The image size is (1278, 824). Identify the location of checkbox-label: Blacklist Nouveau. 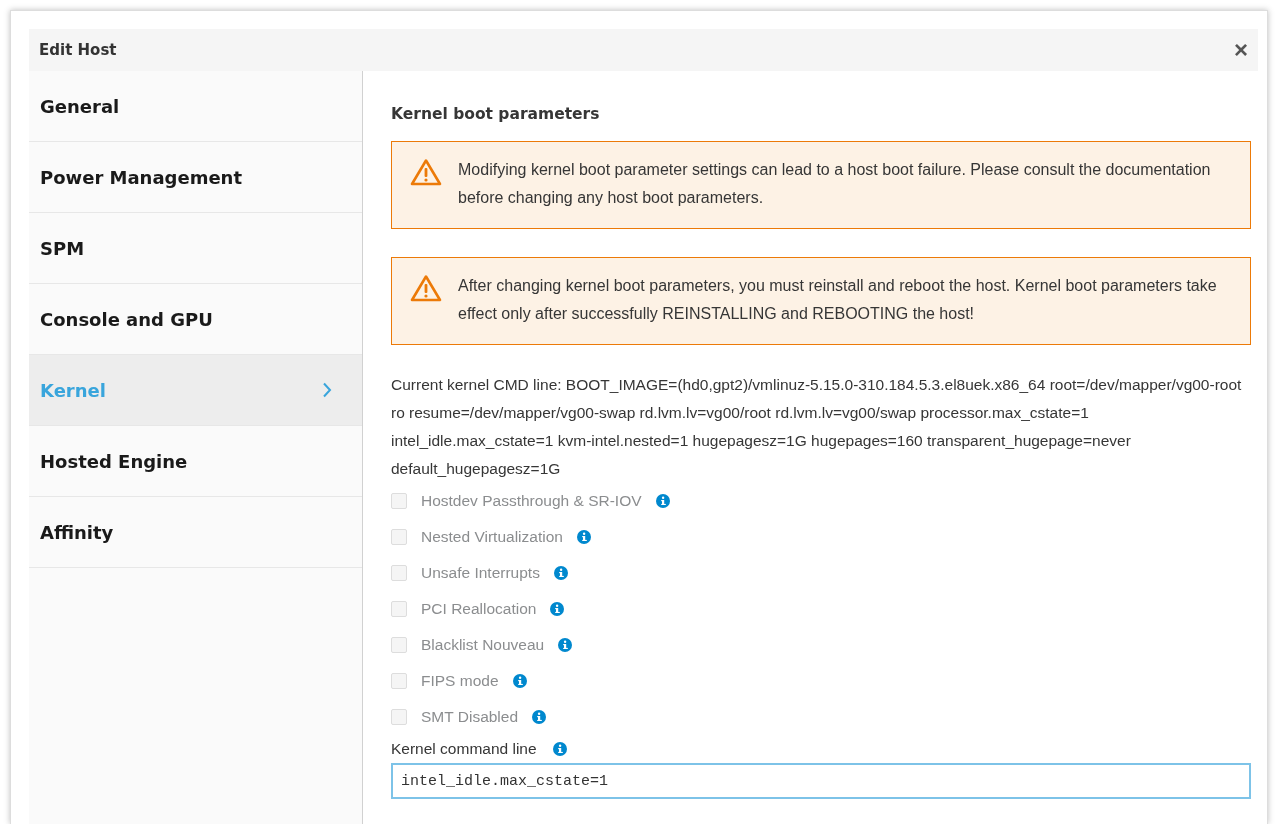
(483, 645).